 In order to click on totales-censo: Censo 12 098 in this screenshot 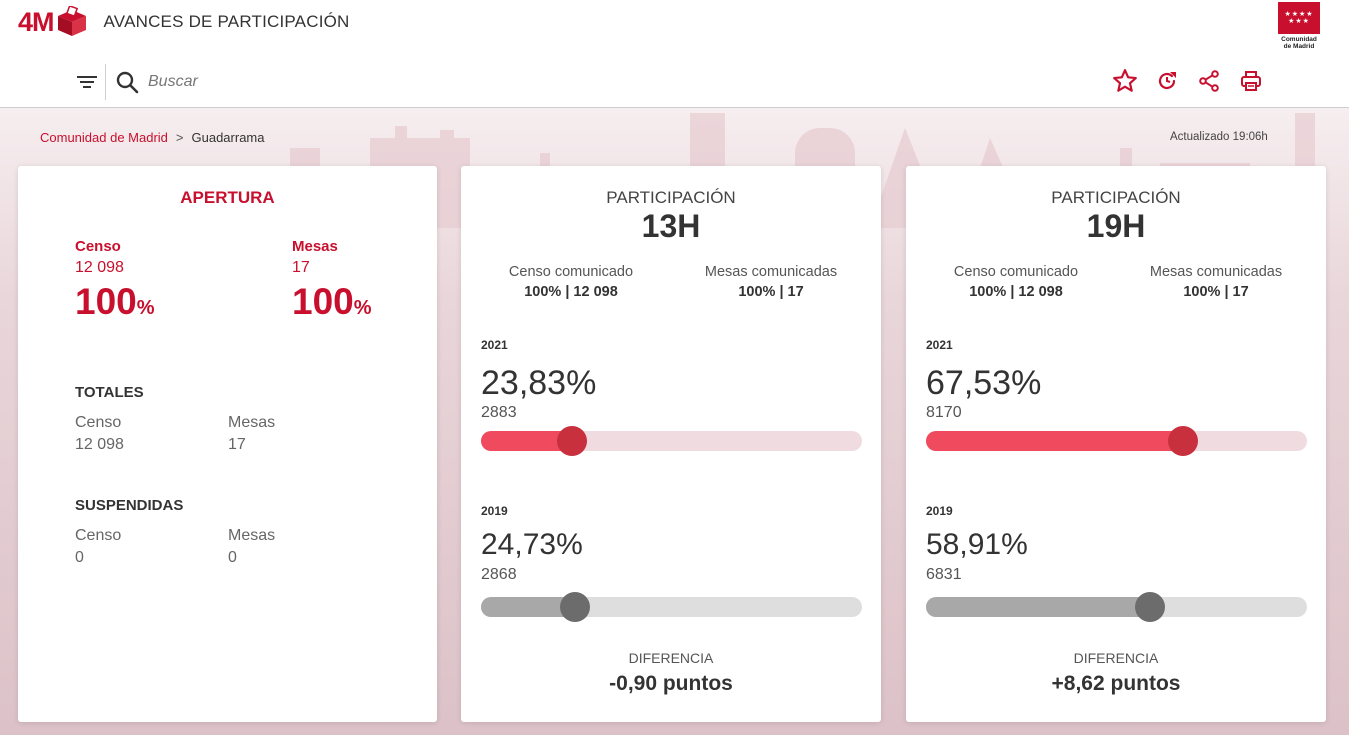, I will do `click(99, 434)`.